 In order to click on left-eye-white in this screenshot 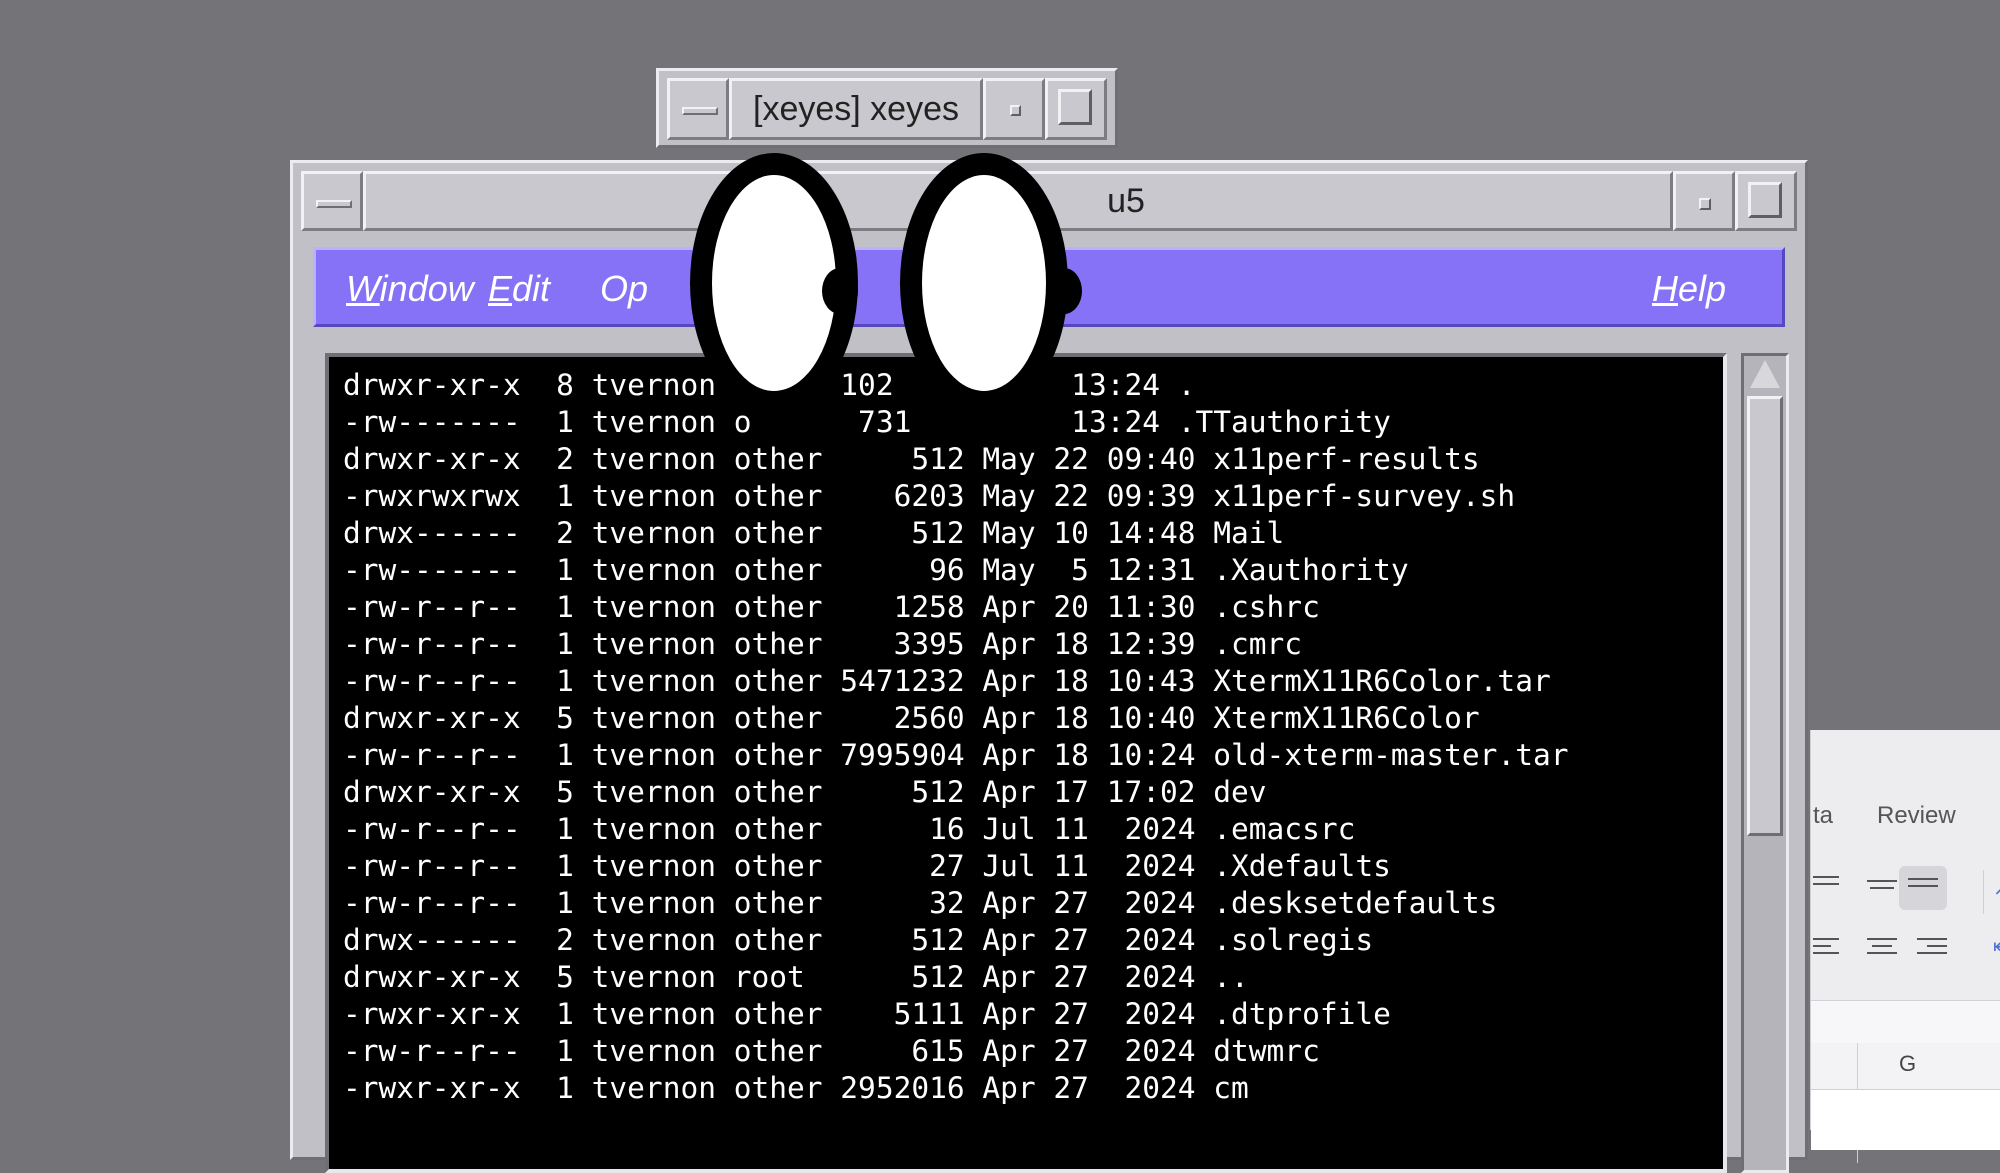, I will do `click(785, 283)`.